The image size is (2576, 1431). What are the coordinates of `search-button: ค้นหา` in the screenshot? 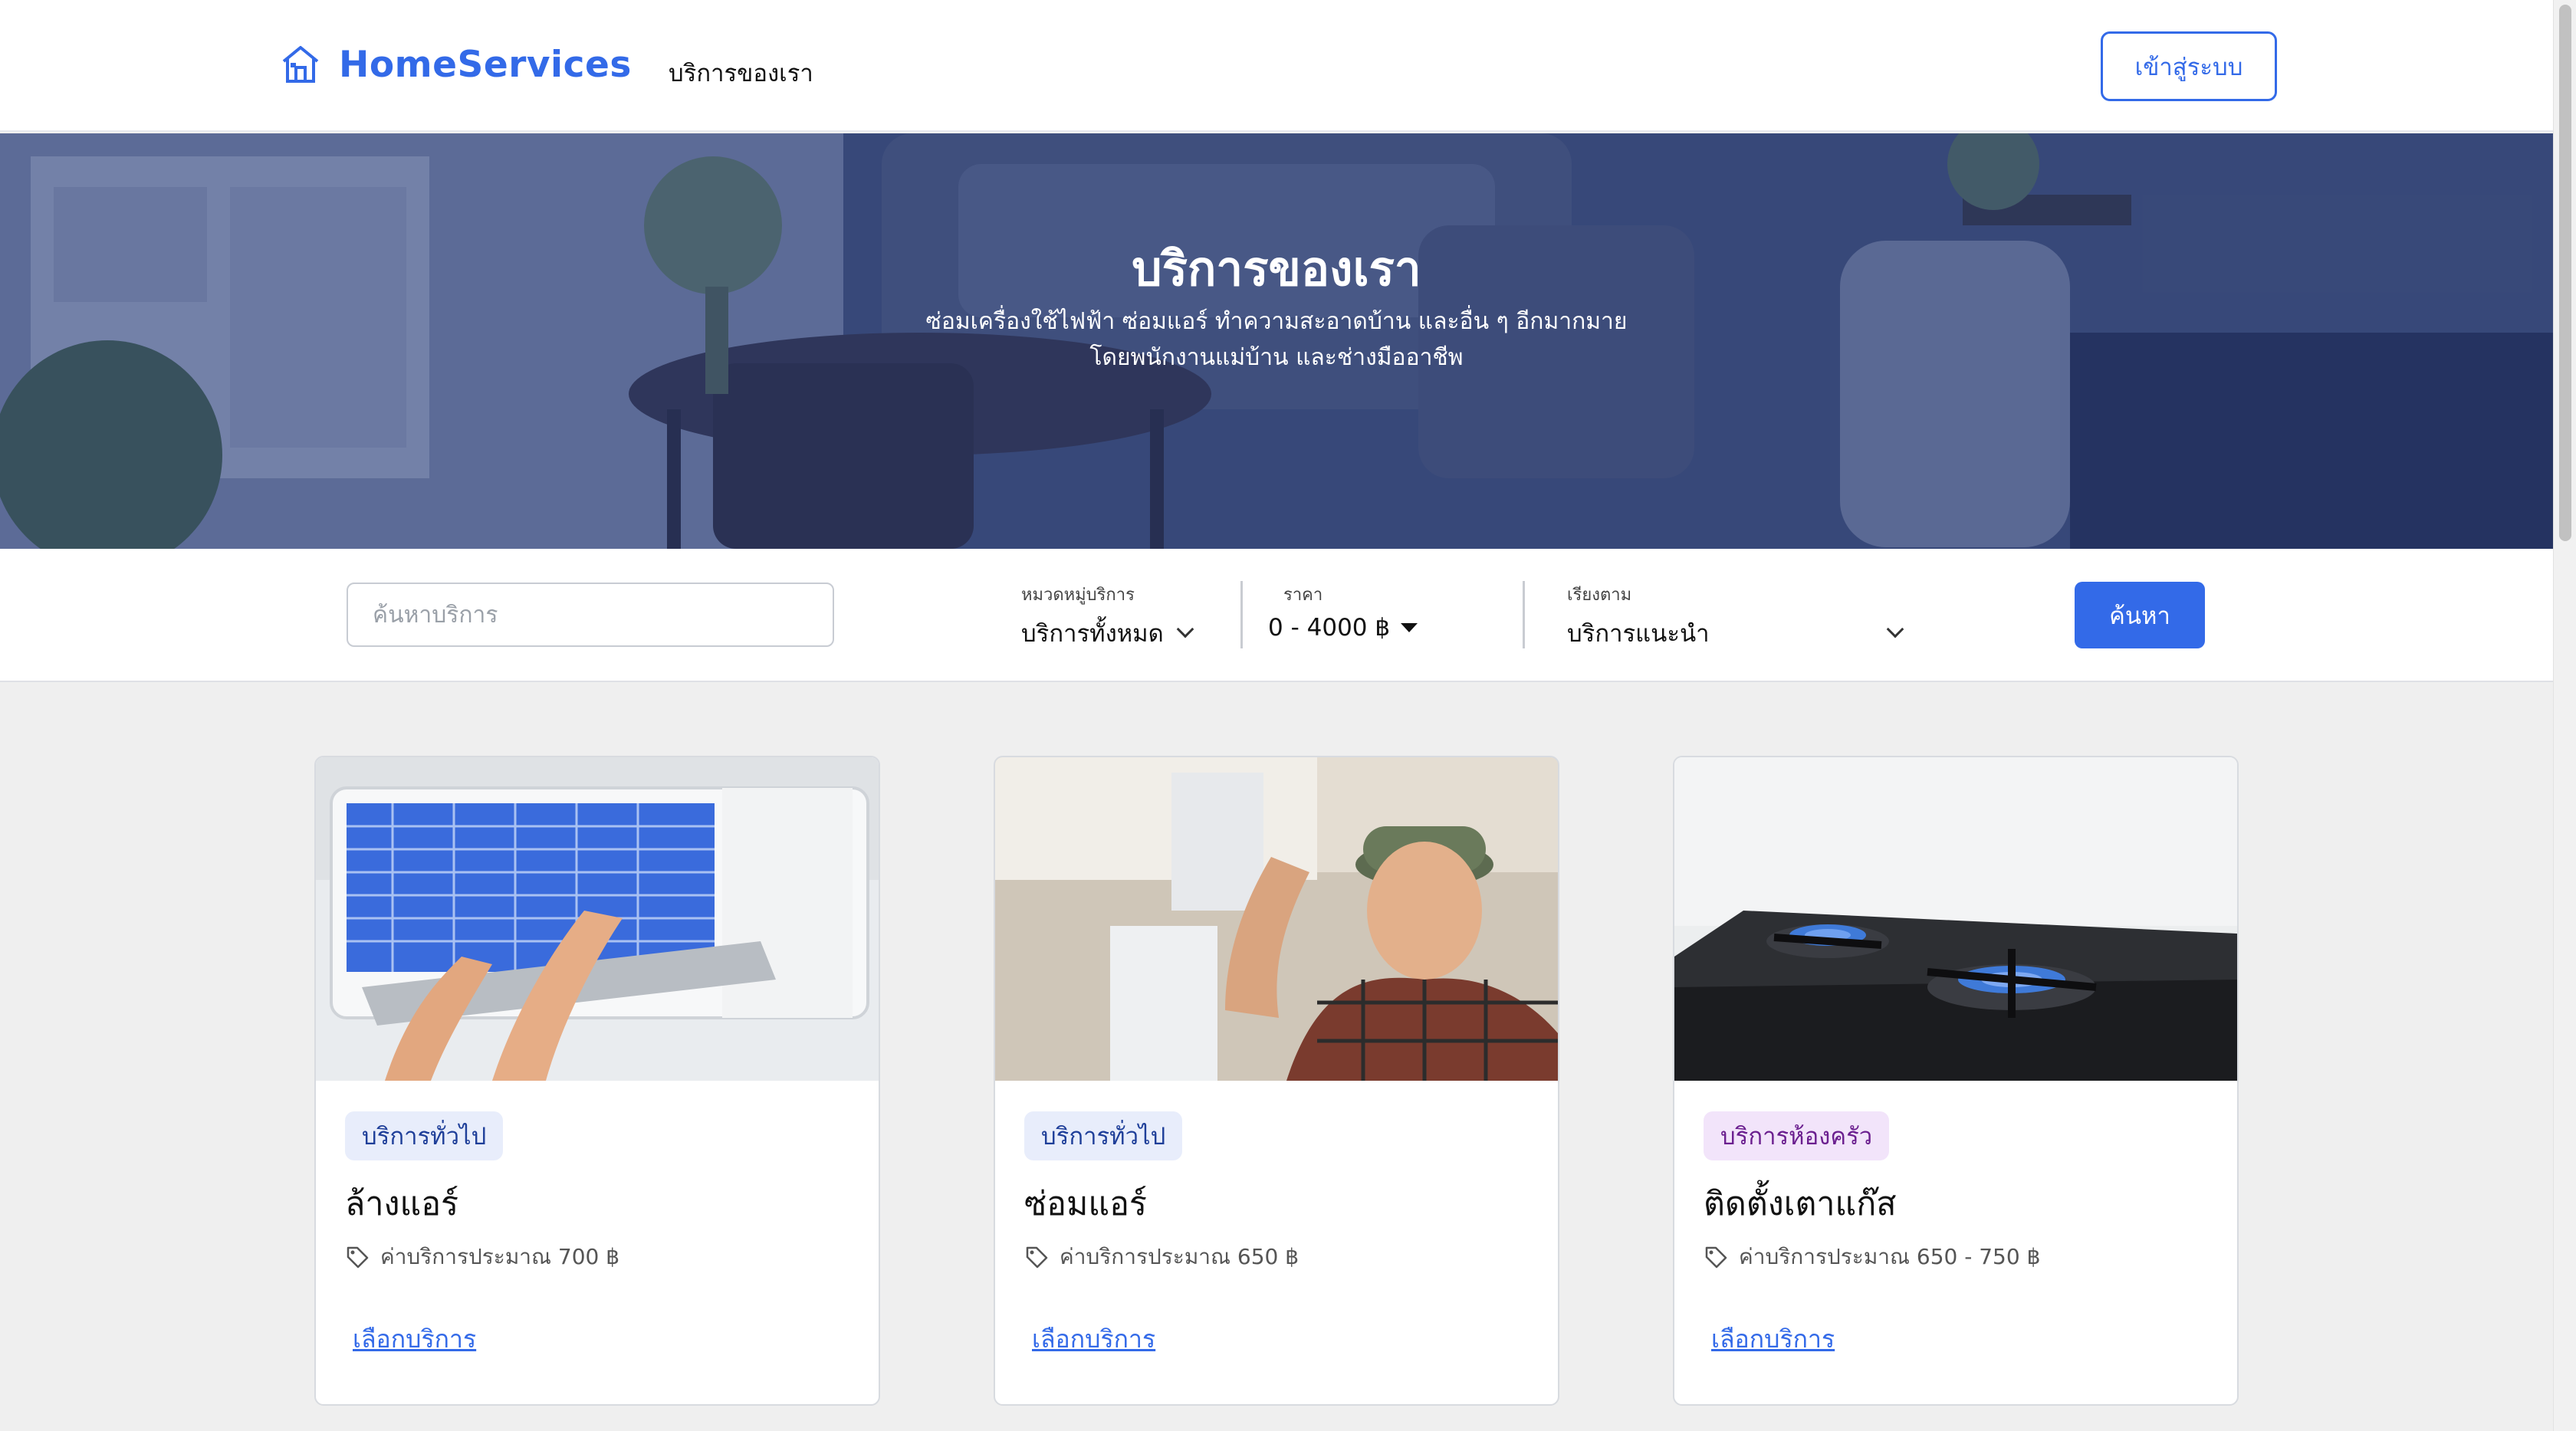 It's located at (2140, 615).